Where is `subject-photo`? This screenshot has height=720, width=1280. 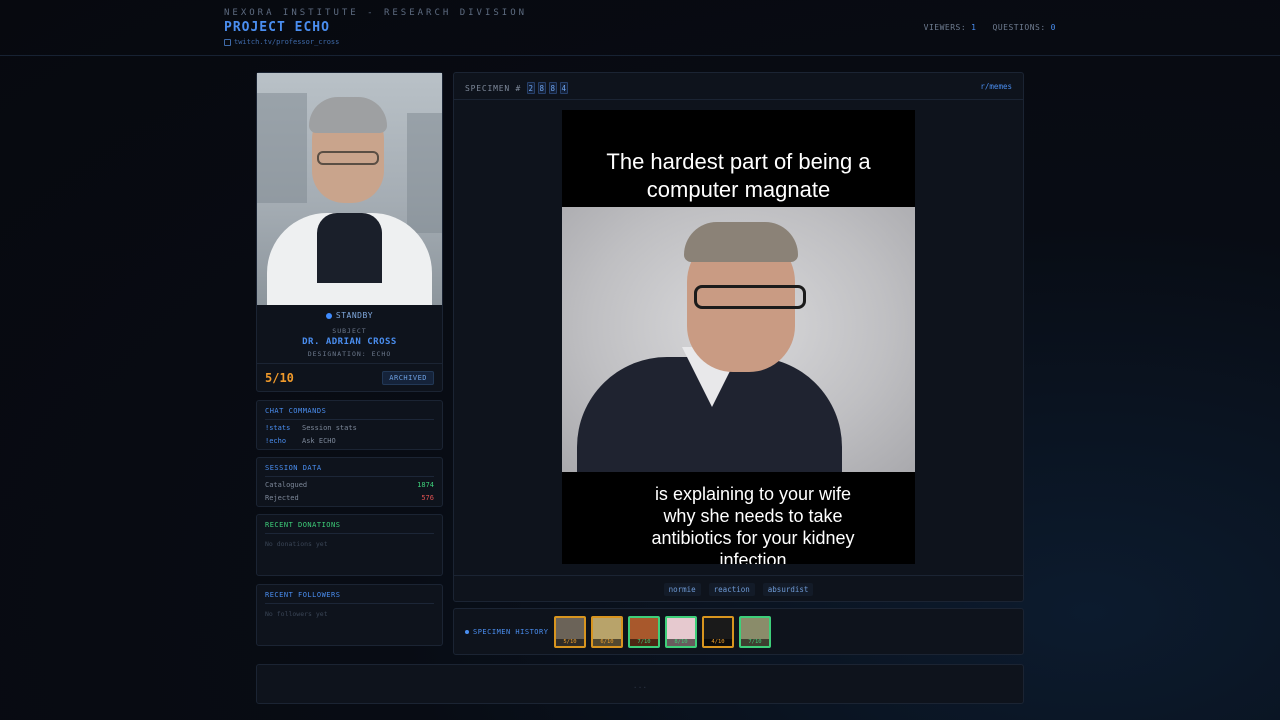
subject-photo is located at coordinates (349, 189).